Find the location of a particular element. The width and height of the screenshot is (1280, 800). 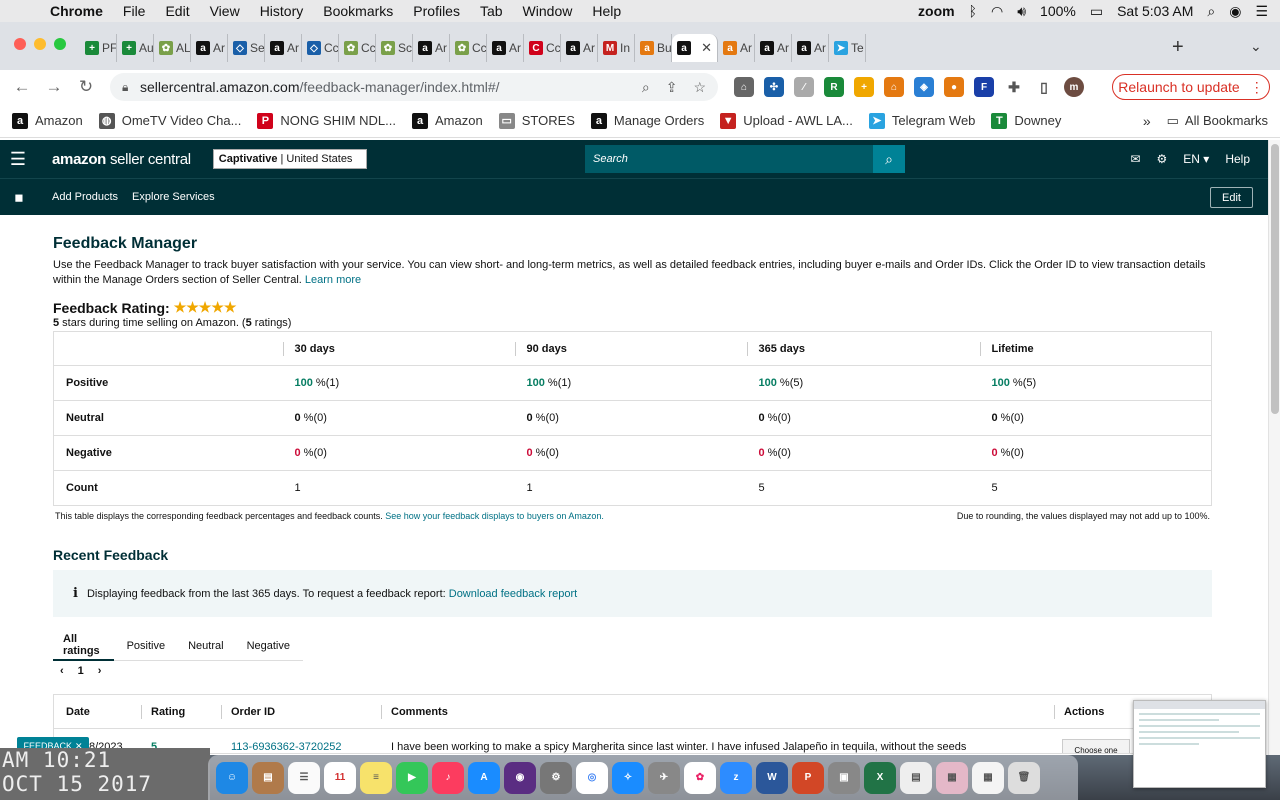

more-bookmarks-icon: » is located at coordinates (1147, 121).